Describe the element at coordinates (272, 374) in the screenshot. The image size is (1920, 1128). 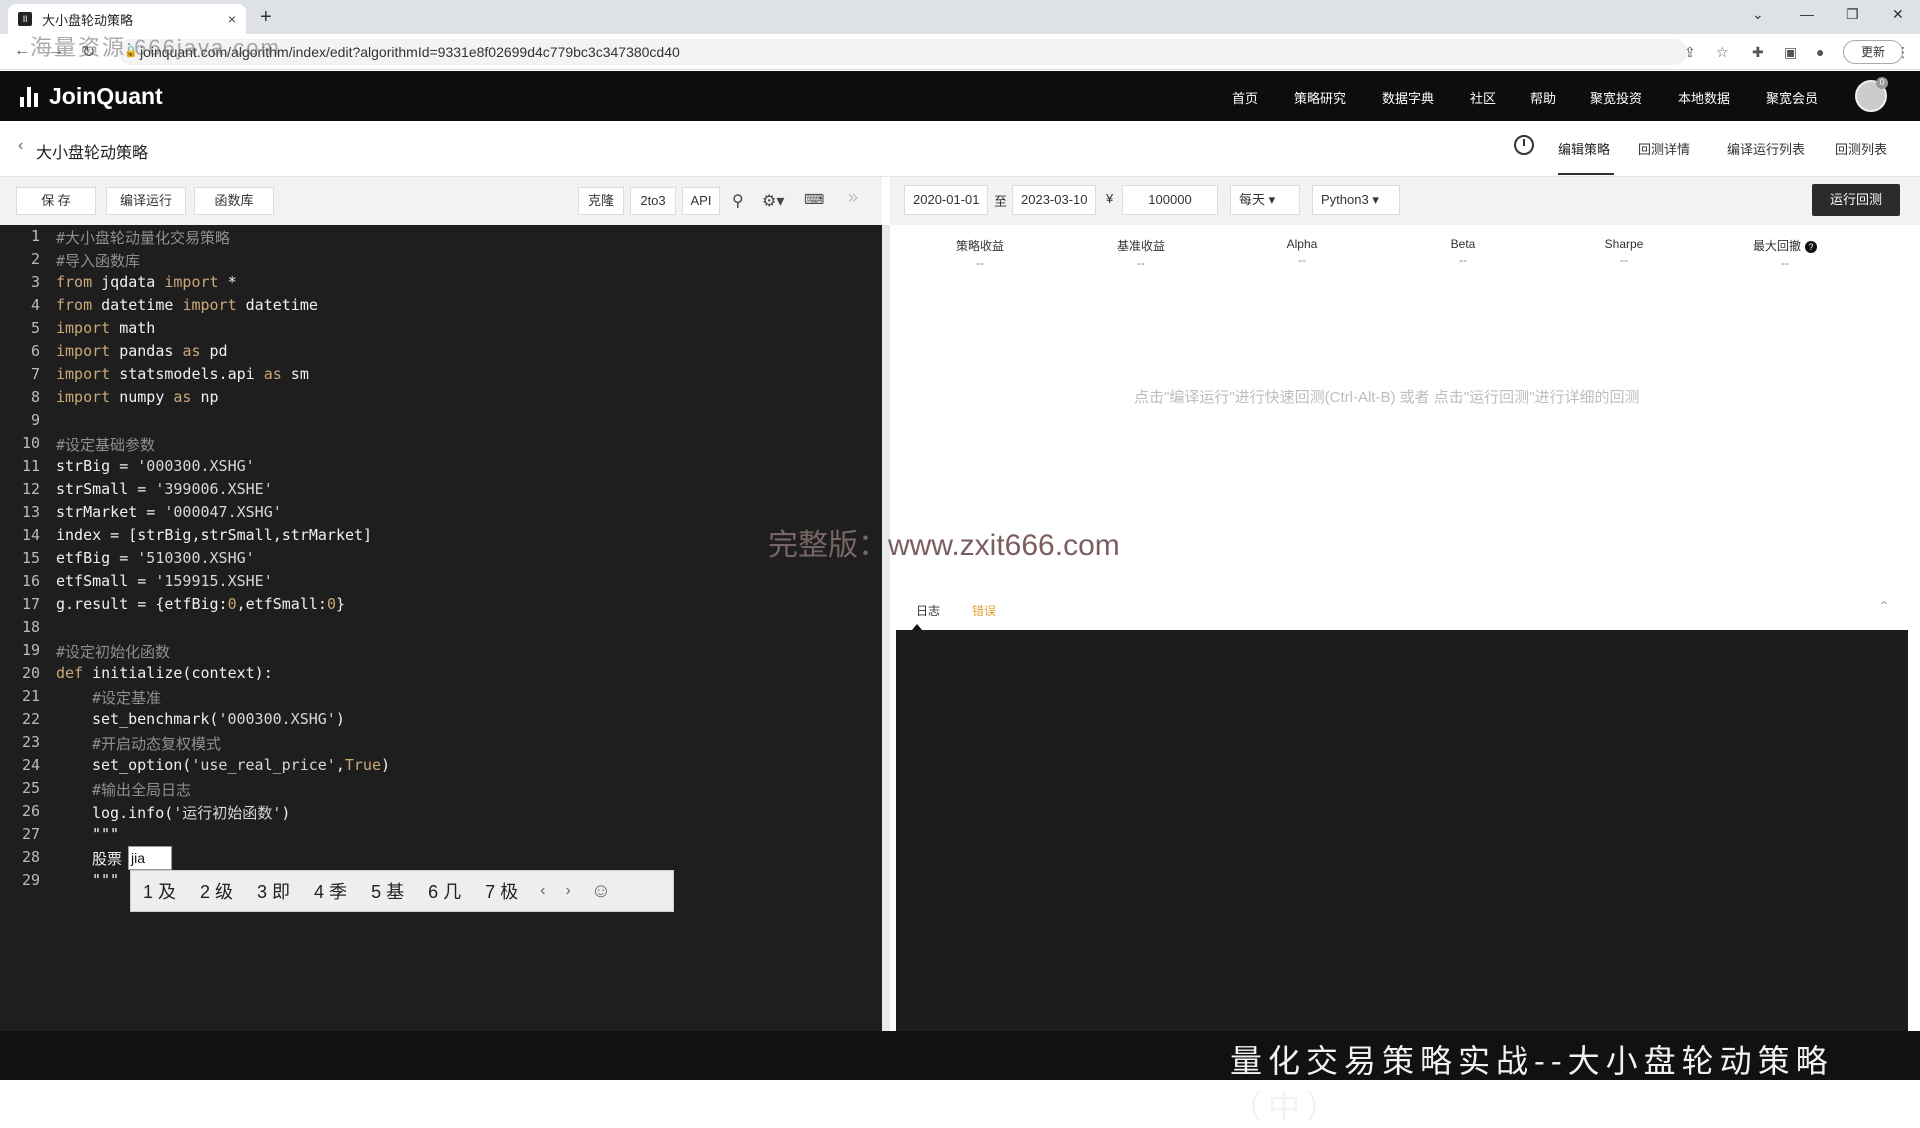
I see `code-keyword: as` at that location.